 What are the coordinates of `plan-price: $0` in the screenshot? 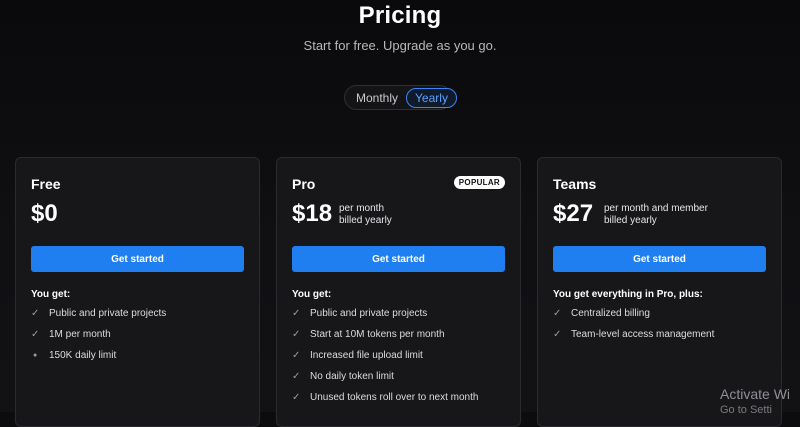 It's located at (44, 213).